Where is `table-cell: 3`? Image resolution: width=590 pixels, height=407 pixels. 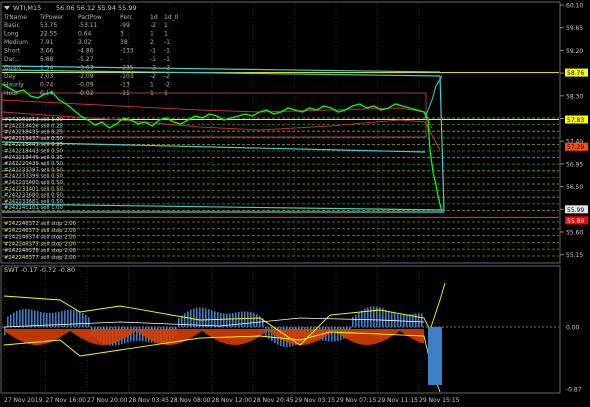
table-cell: 3 is located at coordinates (122, 34).